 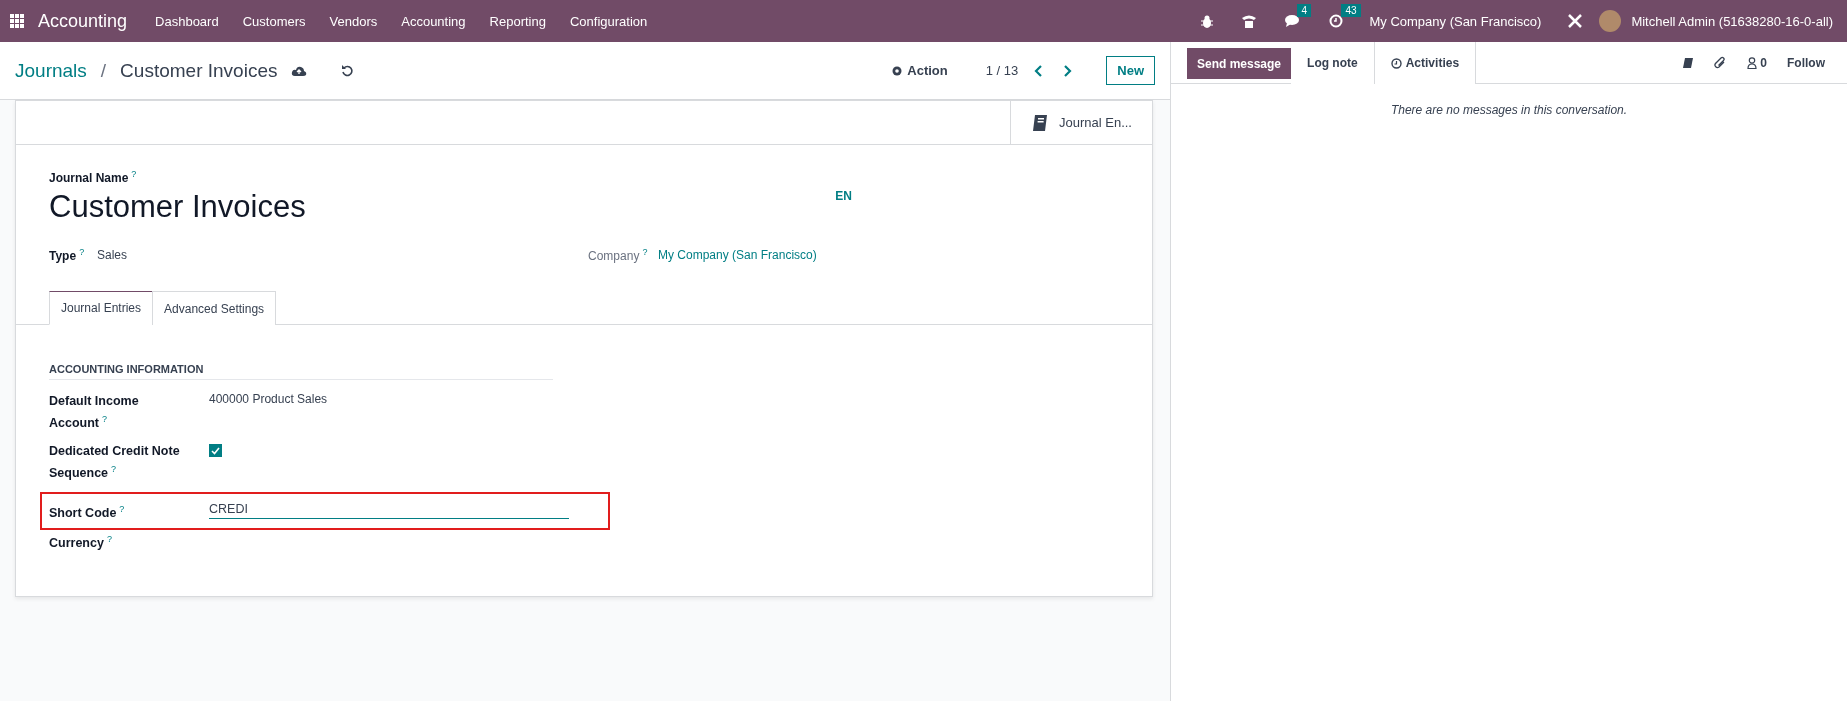 What do you see at coordinates (112, 255) in the screenshot?
I see `type-value: Sales` at bounding box center [112, 255].